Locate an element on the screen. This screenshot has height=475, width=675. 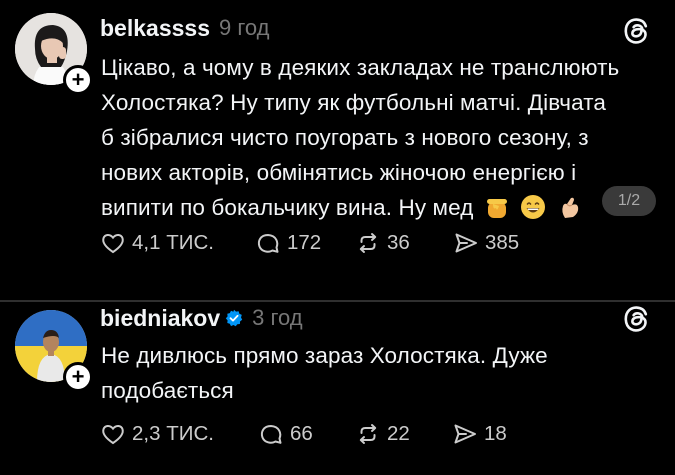
verified-badge-icon is located at coordinates (234, 318).